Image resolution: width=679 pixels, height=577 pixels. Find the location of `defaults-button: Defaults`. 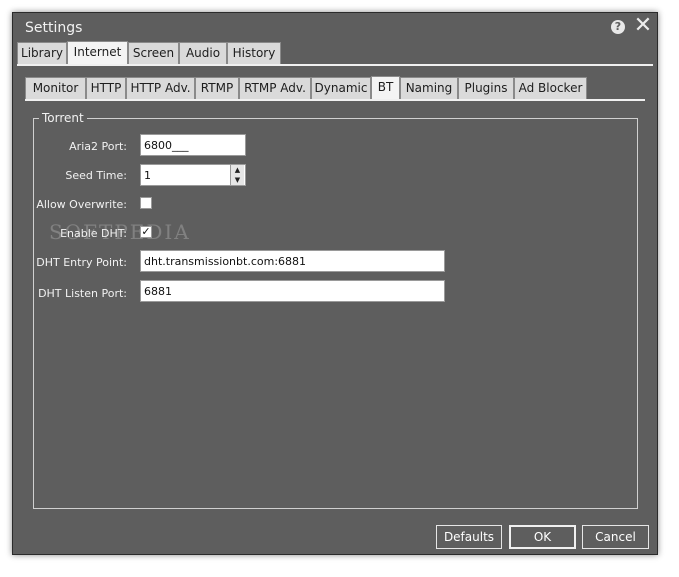

defaults-button: Defaults is located at coordinates (469, 537).